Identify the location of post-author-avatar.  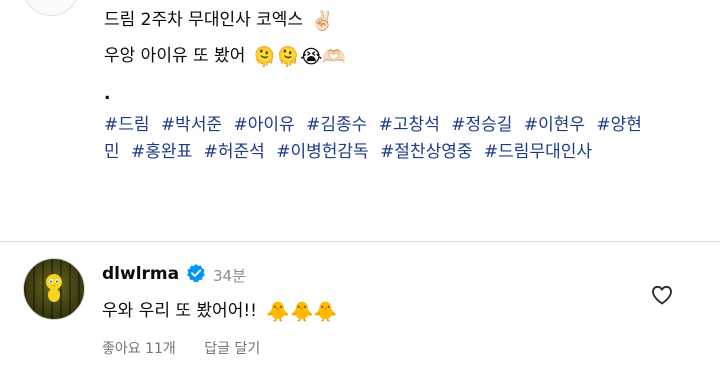
(51, 8).